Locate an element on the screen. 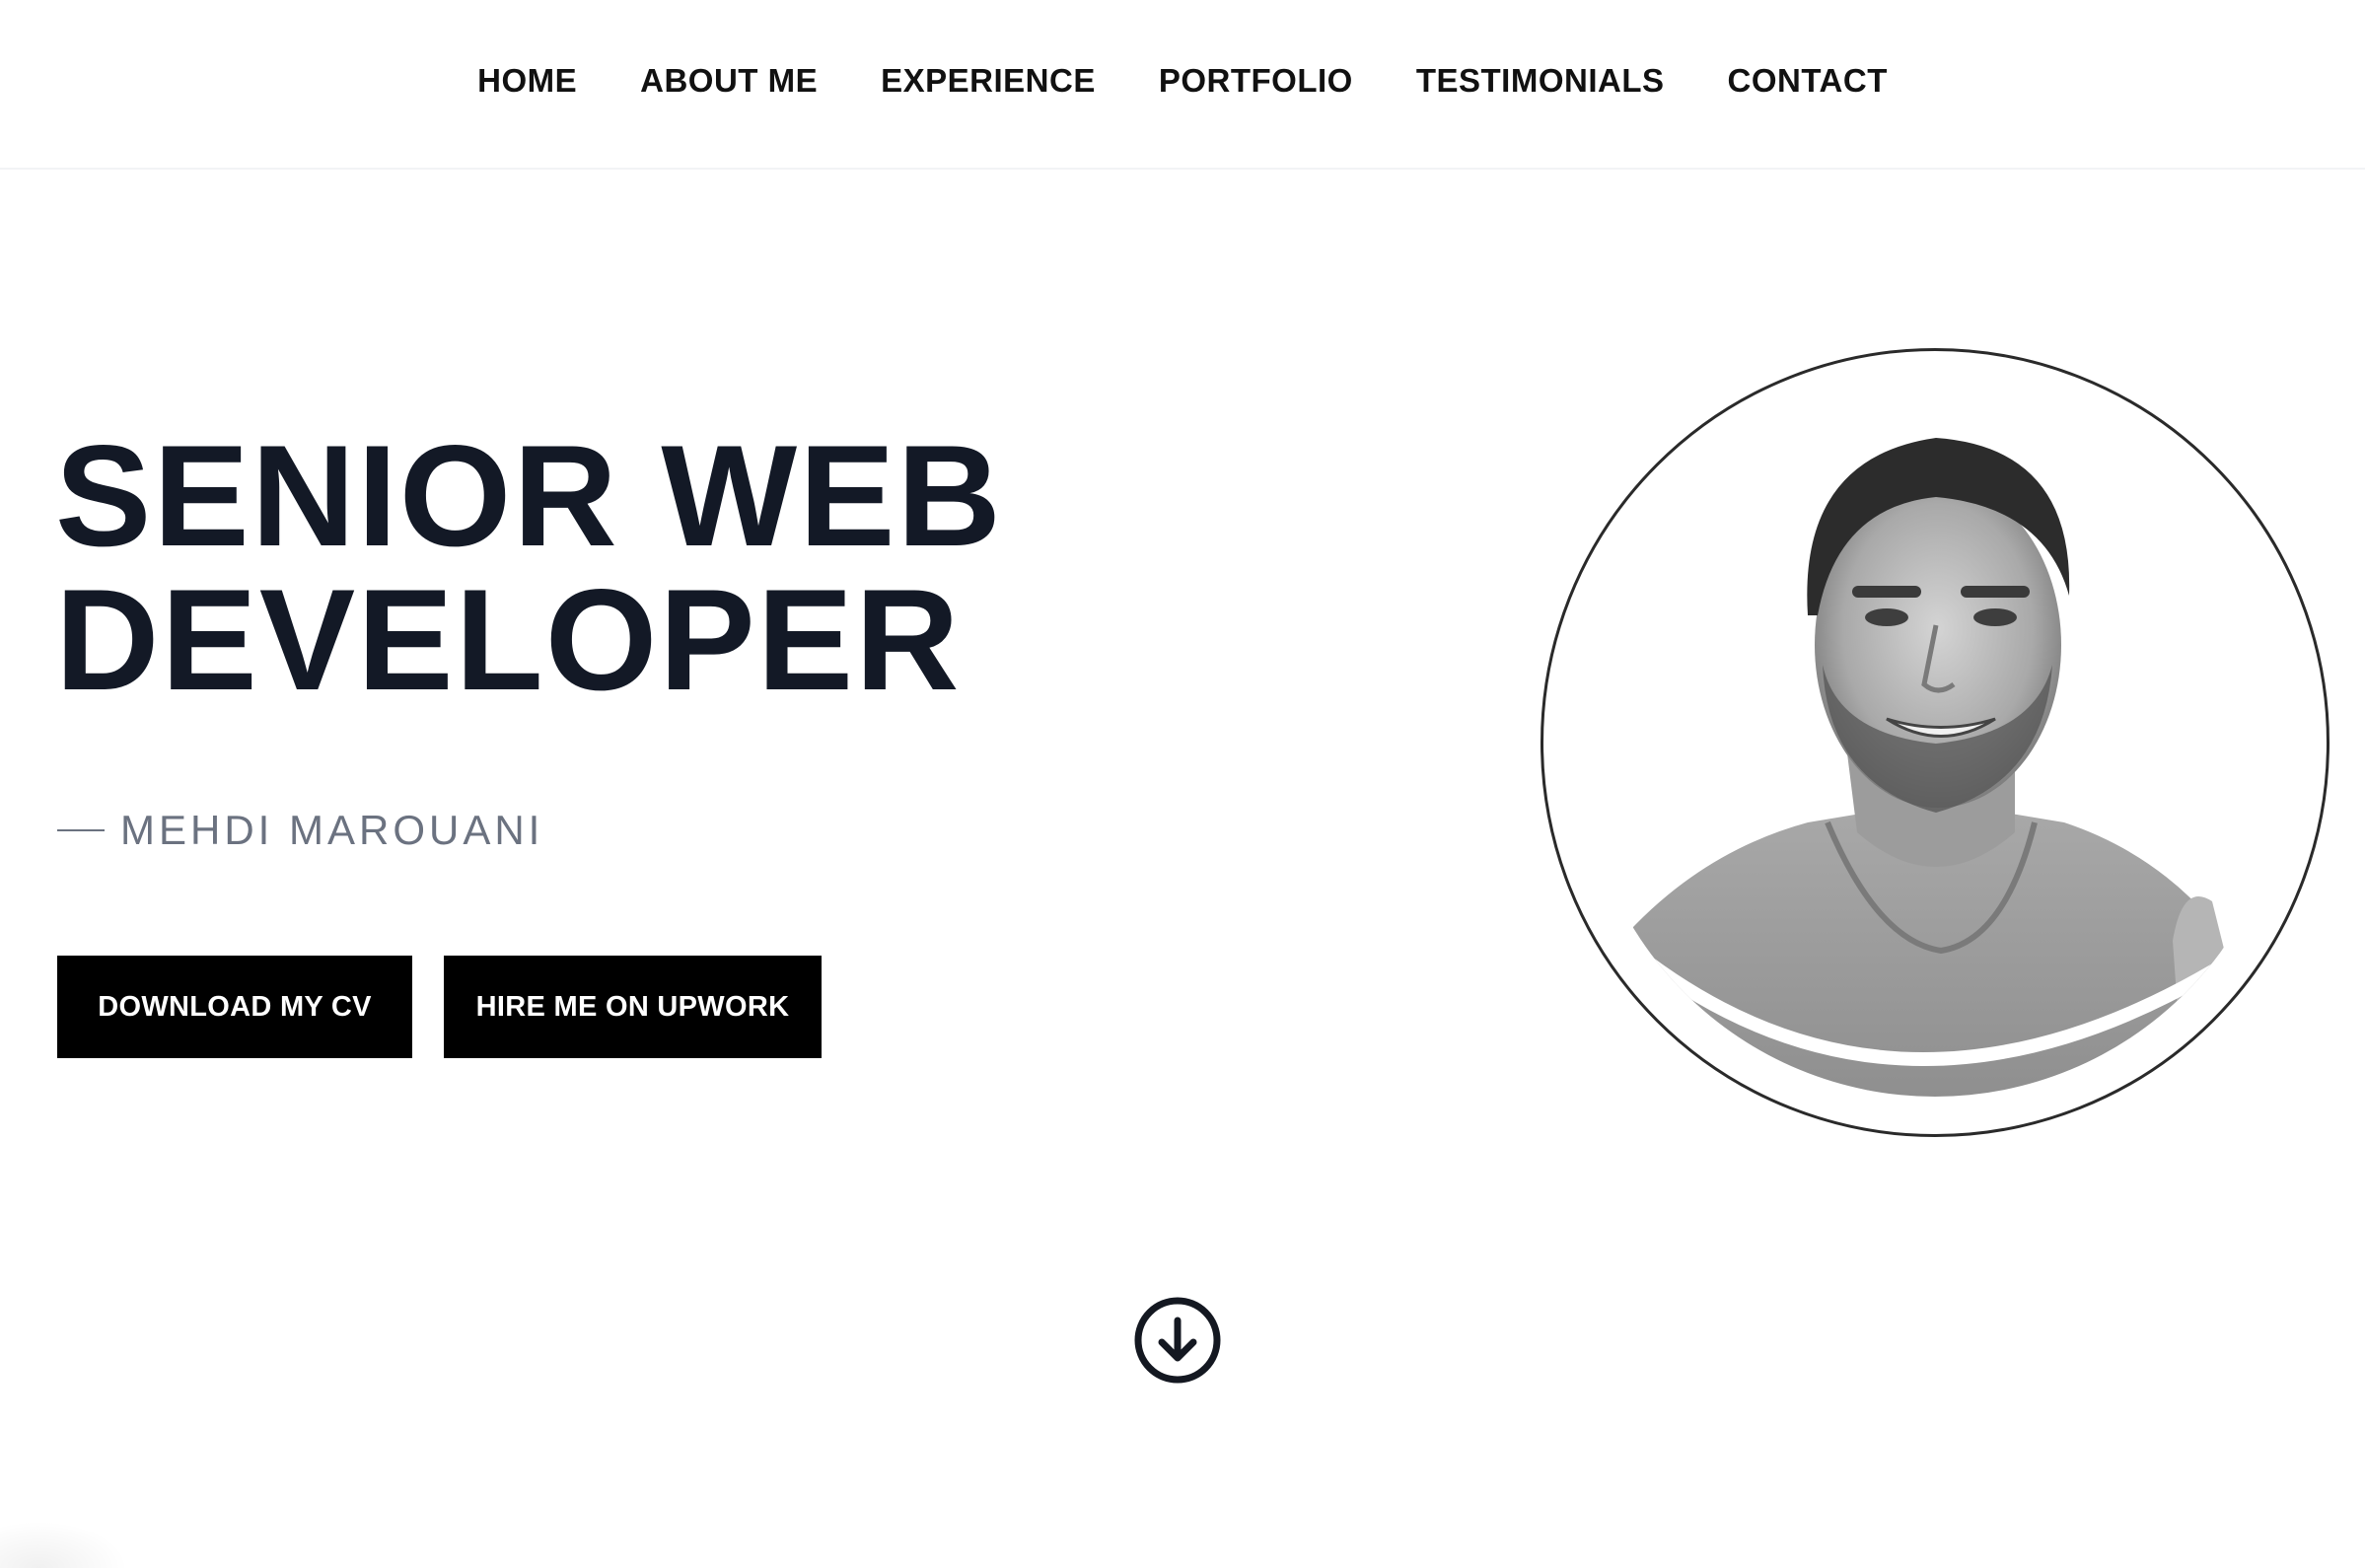  hero-headline-line-2: DEVELOPER is located at coordinates (509, 639).